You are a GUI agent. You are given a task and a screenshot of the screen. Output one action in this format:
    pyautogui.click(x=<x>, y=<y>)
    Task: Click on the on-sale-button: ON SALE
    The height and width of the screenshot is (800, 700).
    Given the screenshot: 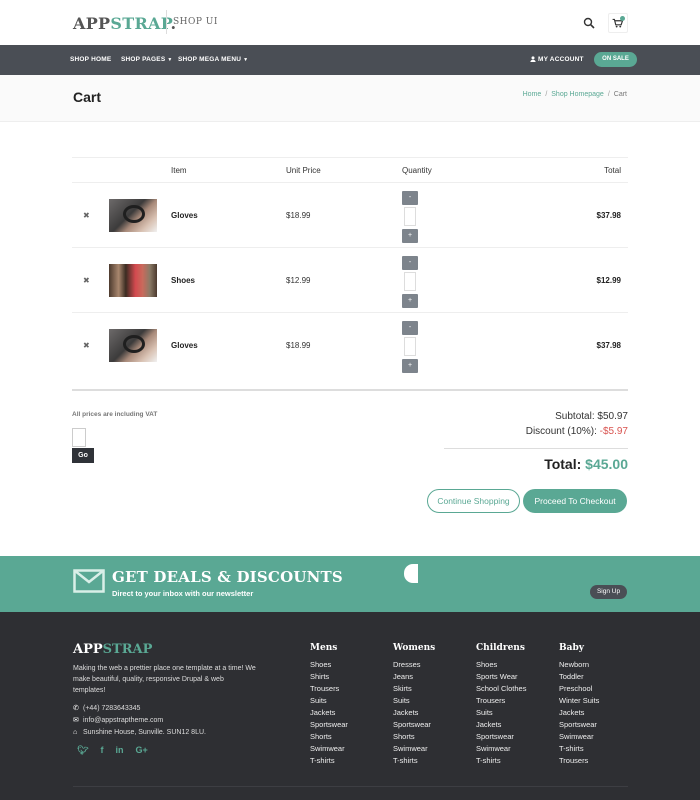 What is the action you would take?
    pyautogui.click(x=615, y=59)
    